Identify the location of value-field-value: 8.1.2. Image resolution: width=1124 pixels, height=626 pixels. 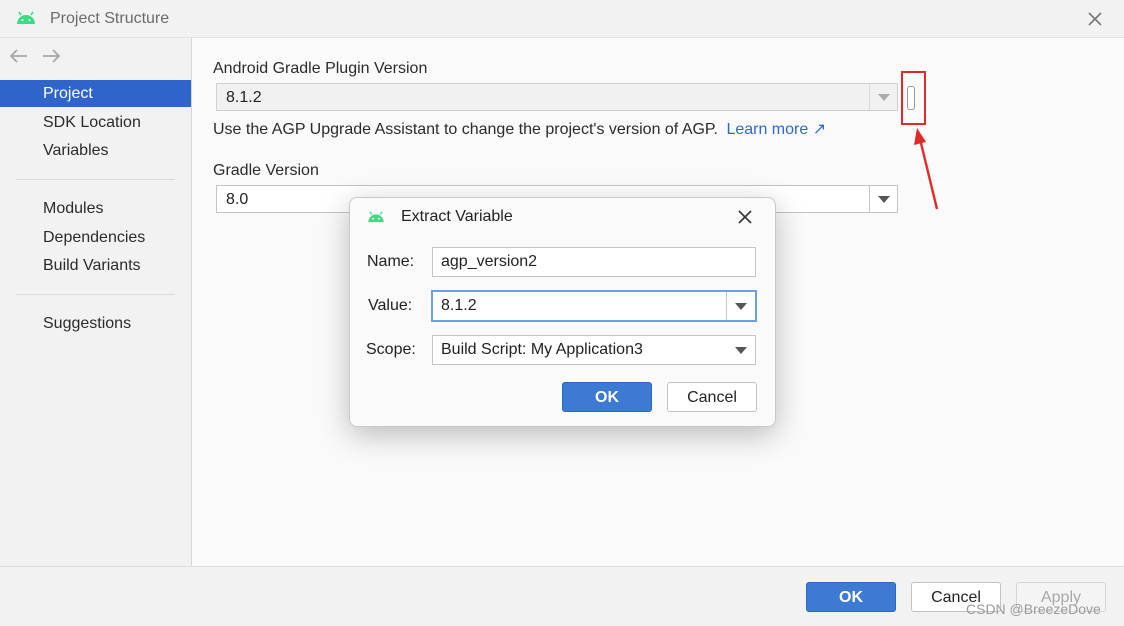
(459, 305).